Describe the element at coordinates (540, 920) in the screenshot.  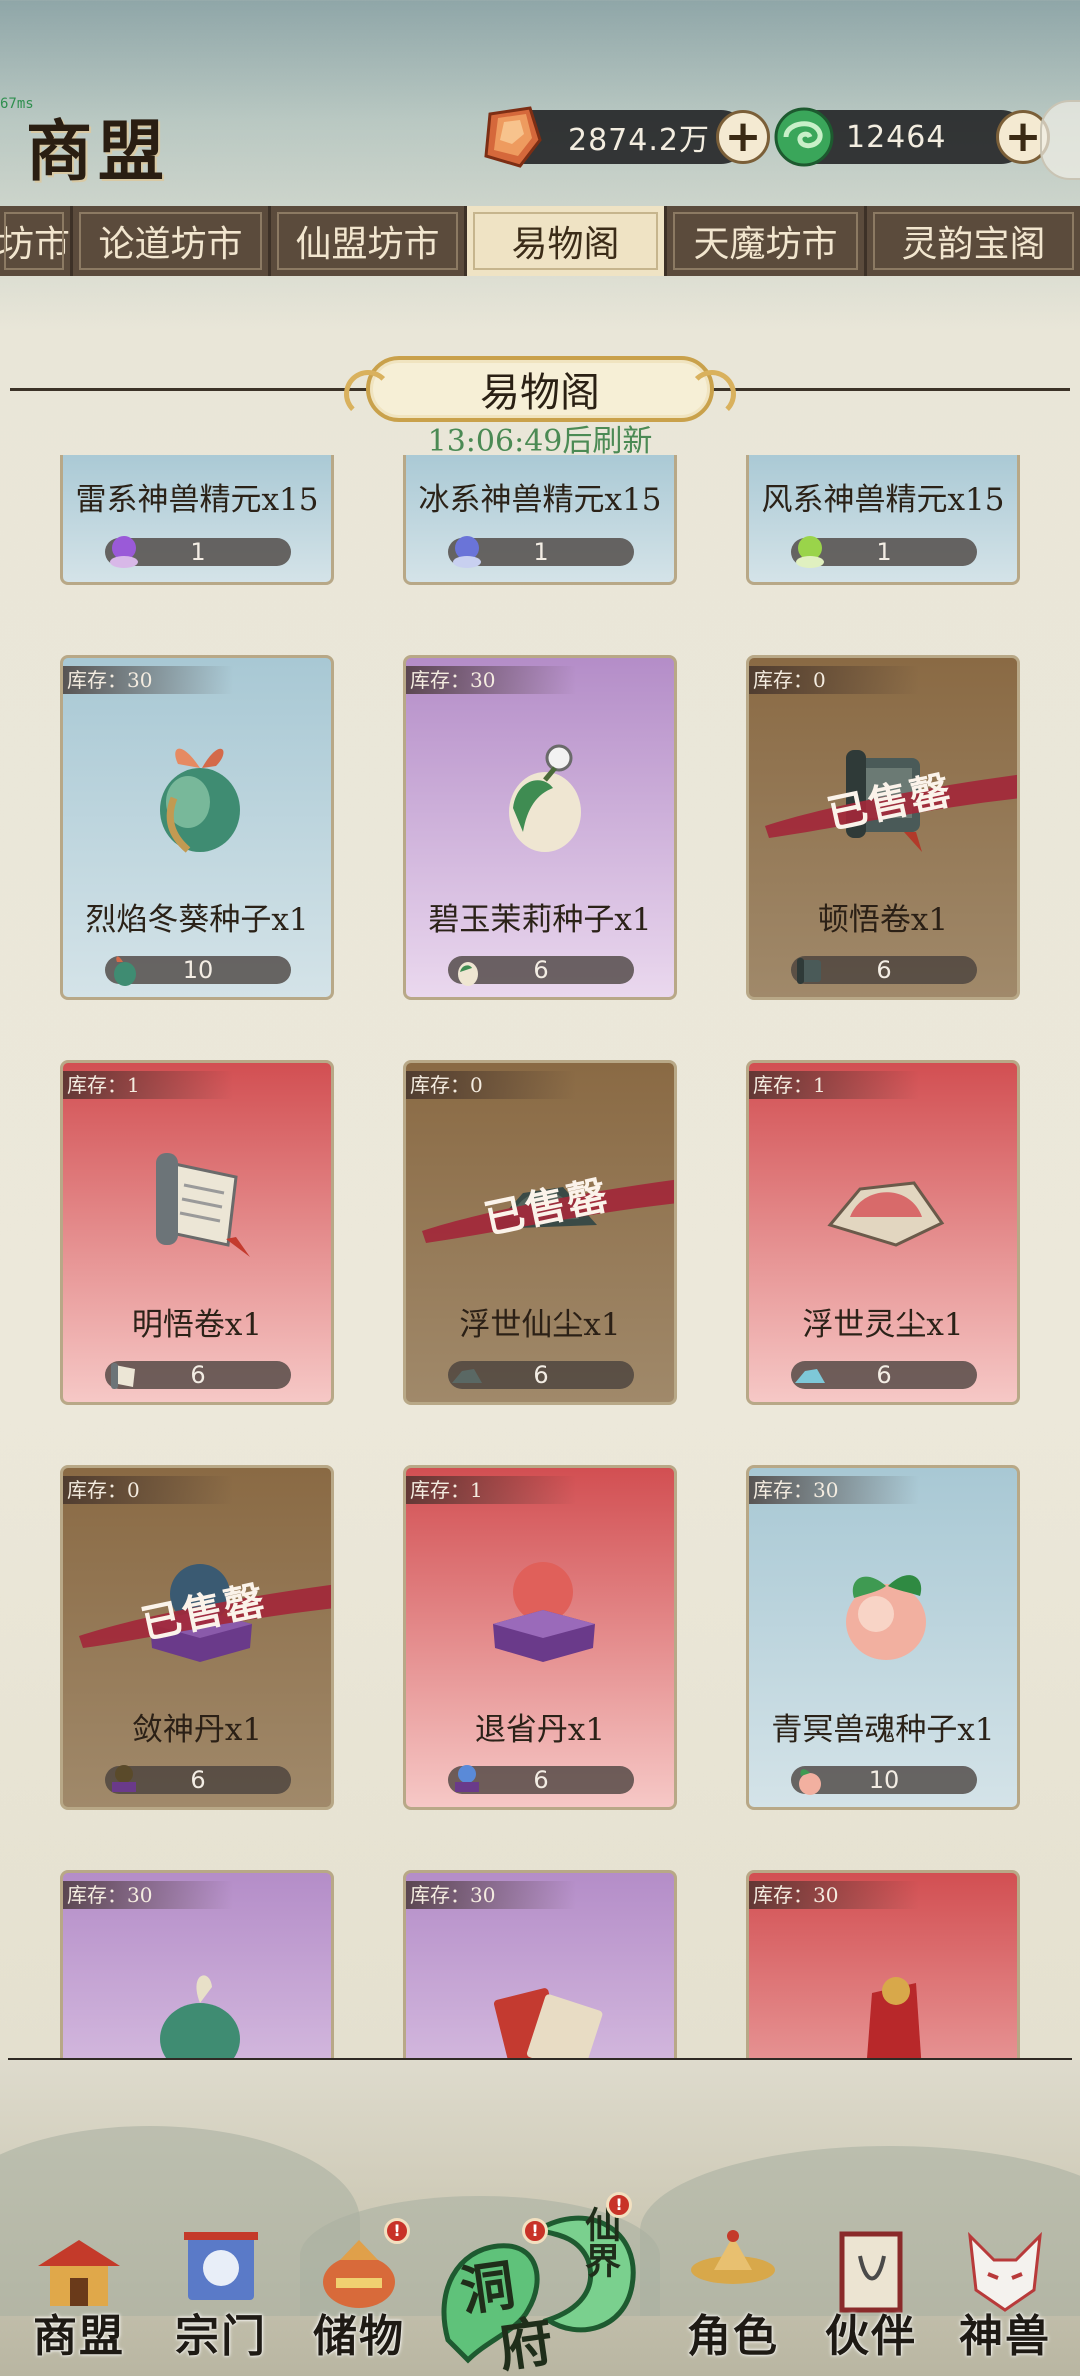
I see `item-name: 碧玉茉莉种子x1` at that location.